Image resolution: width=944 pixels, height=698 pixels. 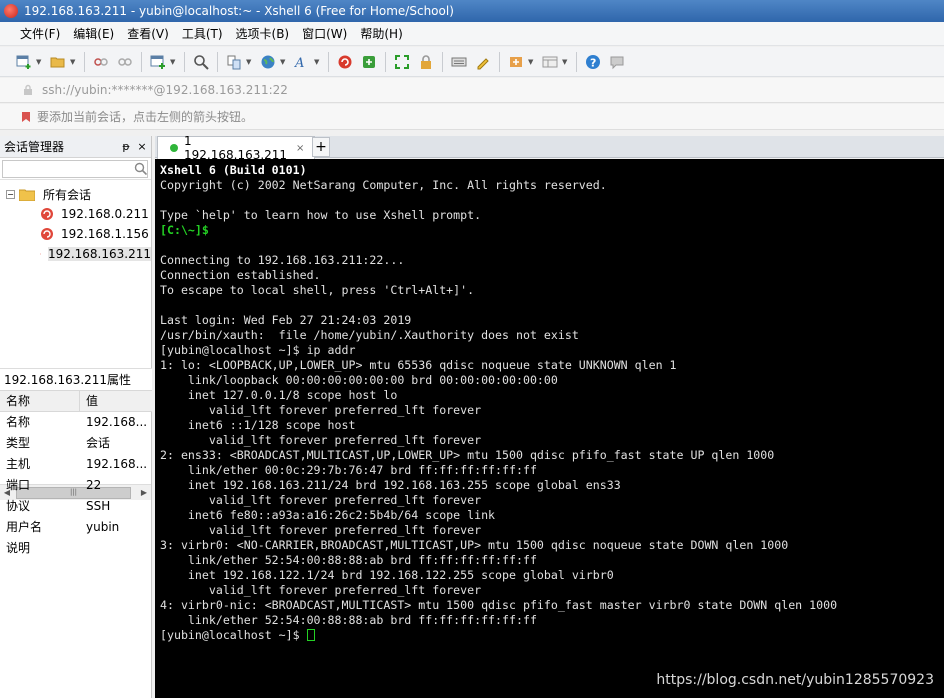 What do you see at coordinates (148, 34) in the screenshot?
I see `menu-view: 查看(V)` at bounding box center [148, 34].